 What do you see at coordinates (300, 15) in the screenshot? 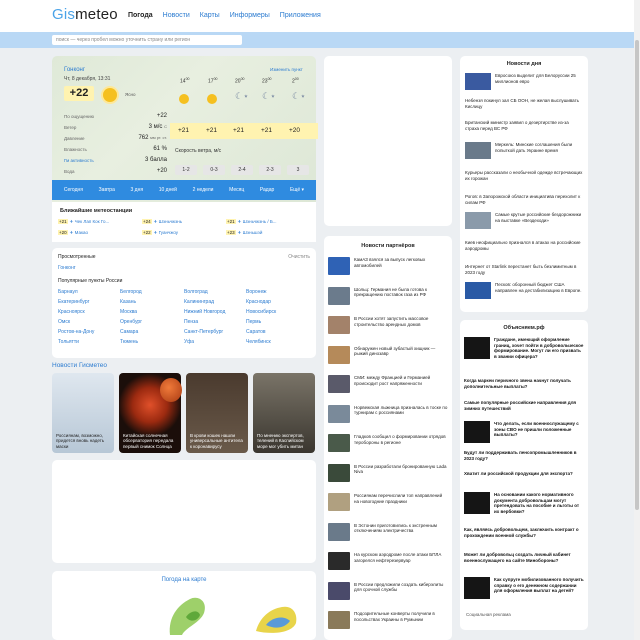
I see `nav-apps: Приложения` at bounding box center [300, 15].